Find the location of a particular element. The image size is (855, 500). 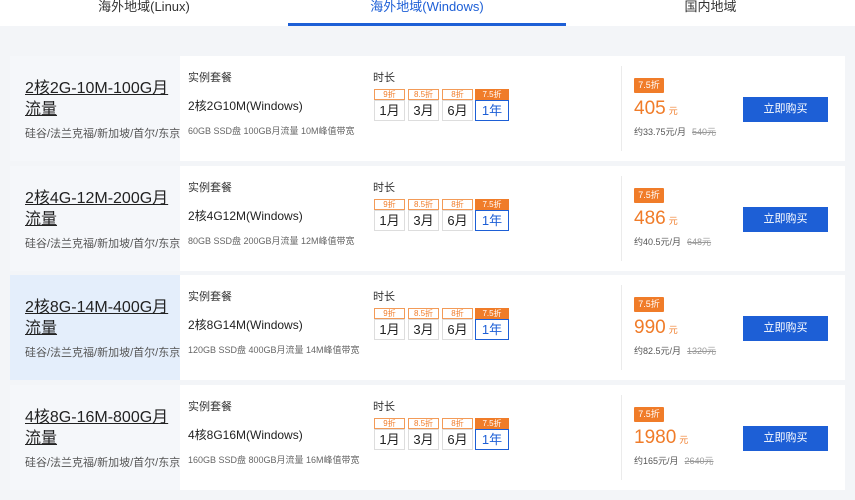

plan-name: 2核2G-10M-100G月流量 is located at coordinates (97, 99).